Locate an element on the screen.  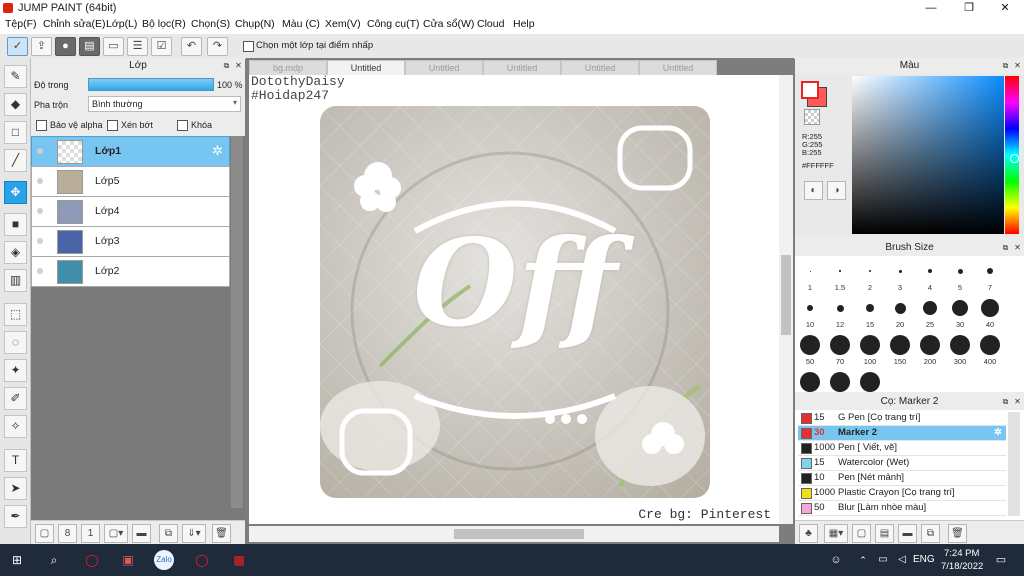
tray-arrow-icon: ⌃ is located at coordinates (863, 560).